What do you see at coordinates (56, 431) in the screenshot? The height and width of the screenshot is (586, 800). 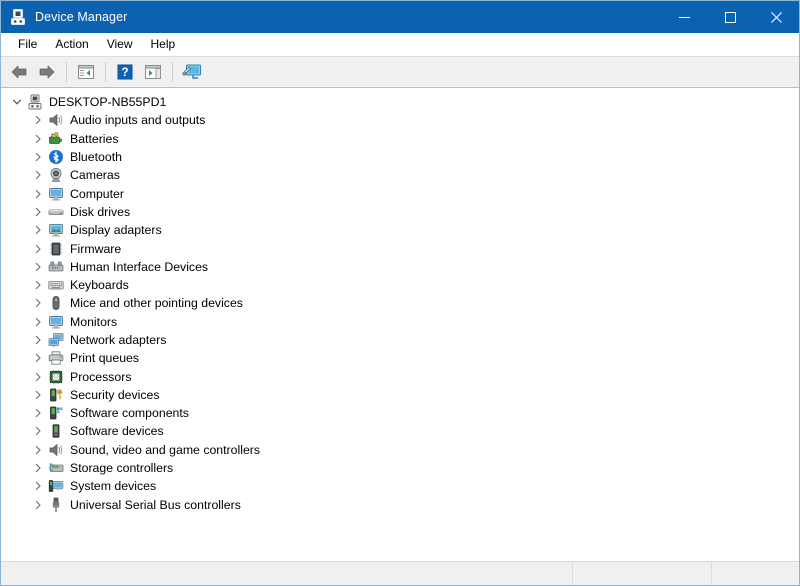 I see `software-device-icon` at bounding box center [56, 431].